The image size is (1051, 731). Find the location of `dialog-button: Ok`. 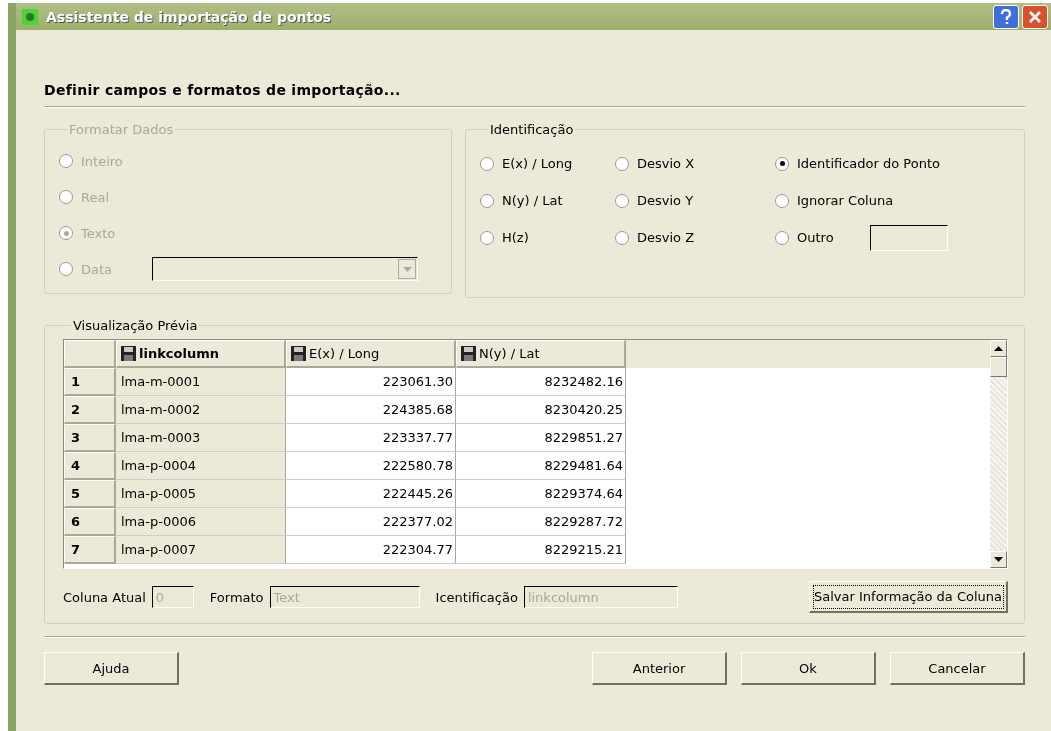

dialog-button: Ok is located at coordinates (808, 668).